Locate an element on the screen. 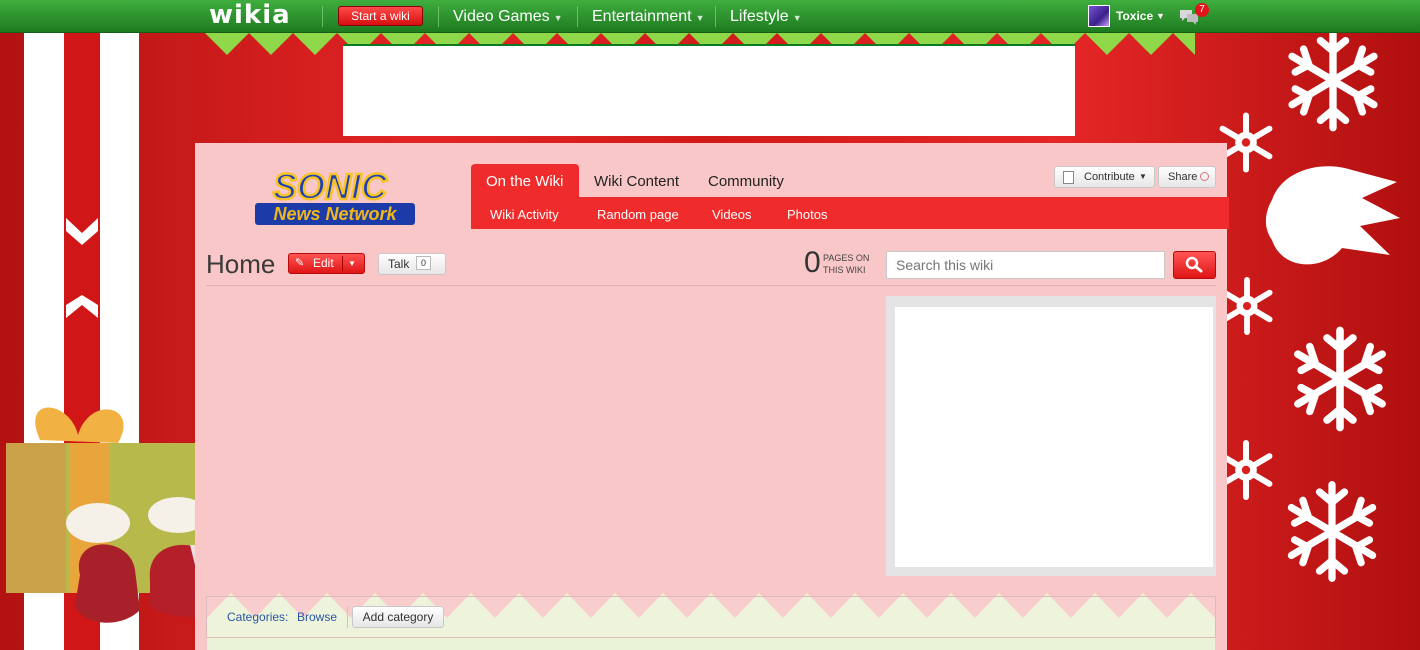 This screenshot has width=1420, height=650. wiki-logo: SONIC News Network is located at coordinates (330, 196).